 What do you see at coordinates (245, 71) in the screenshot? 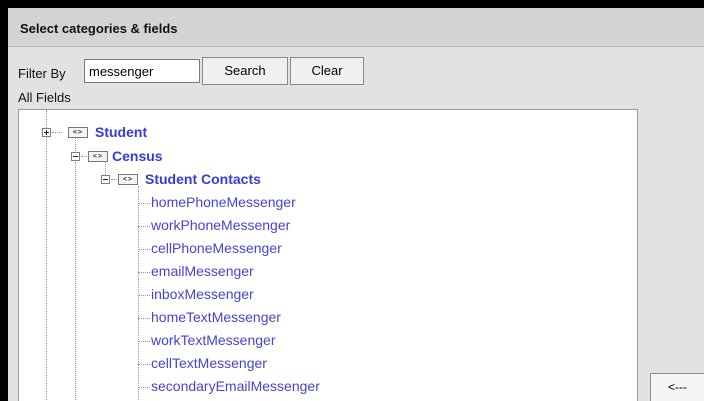
I see `search-button: Search` at bounding box center [245, 71].